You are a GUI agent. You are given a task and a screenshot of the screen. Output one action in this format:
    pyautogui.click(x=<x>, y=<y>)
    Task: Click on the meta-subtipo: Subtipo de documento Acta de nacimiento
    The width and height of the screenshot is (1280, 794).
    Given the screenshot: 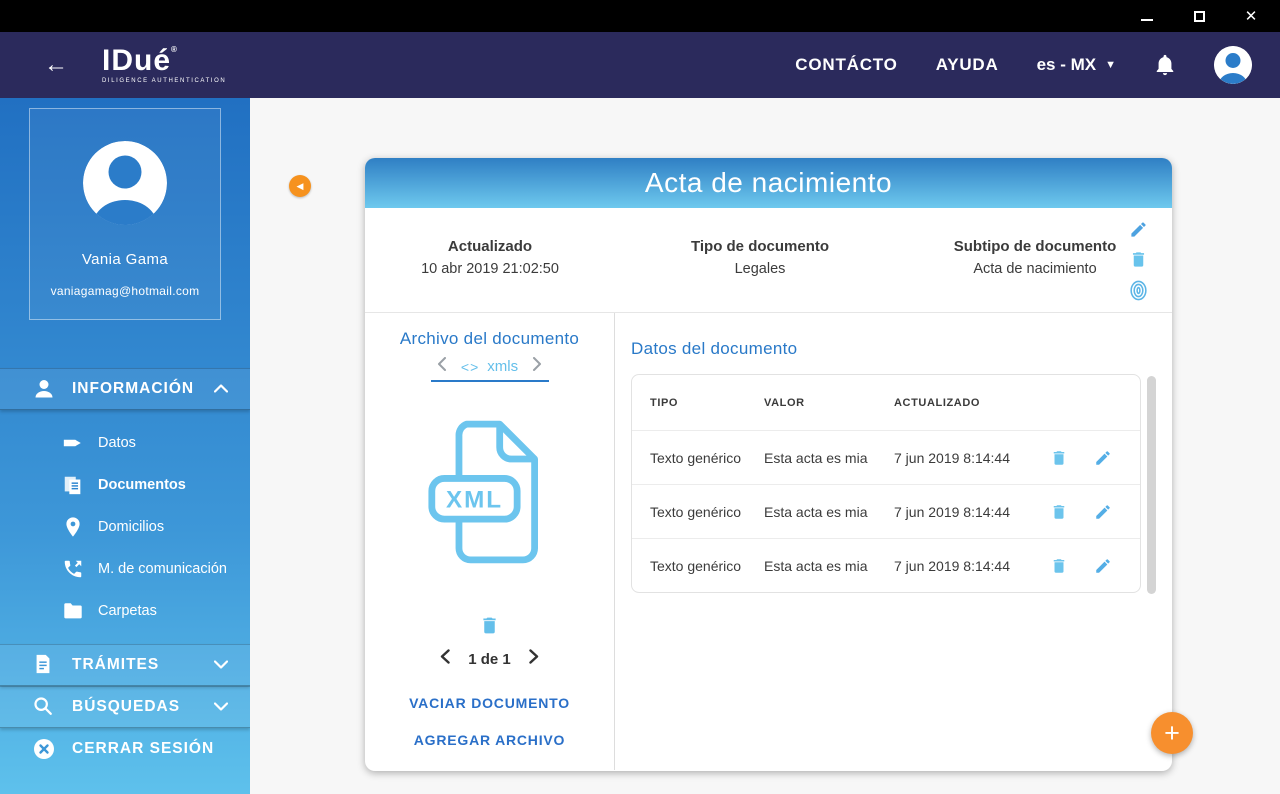 What is the action you would take?
    pyautogui.click(x=1035, y=275)
    